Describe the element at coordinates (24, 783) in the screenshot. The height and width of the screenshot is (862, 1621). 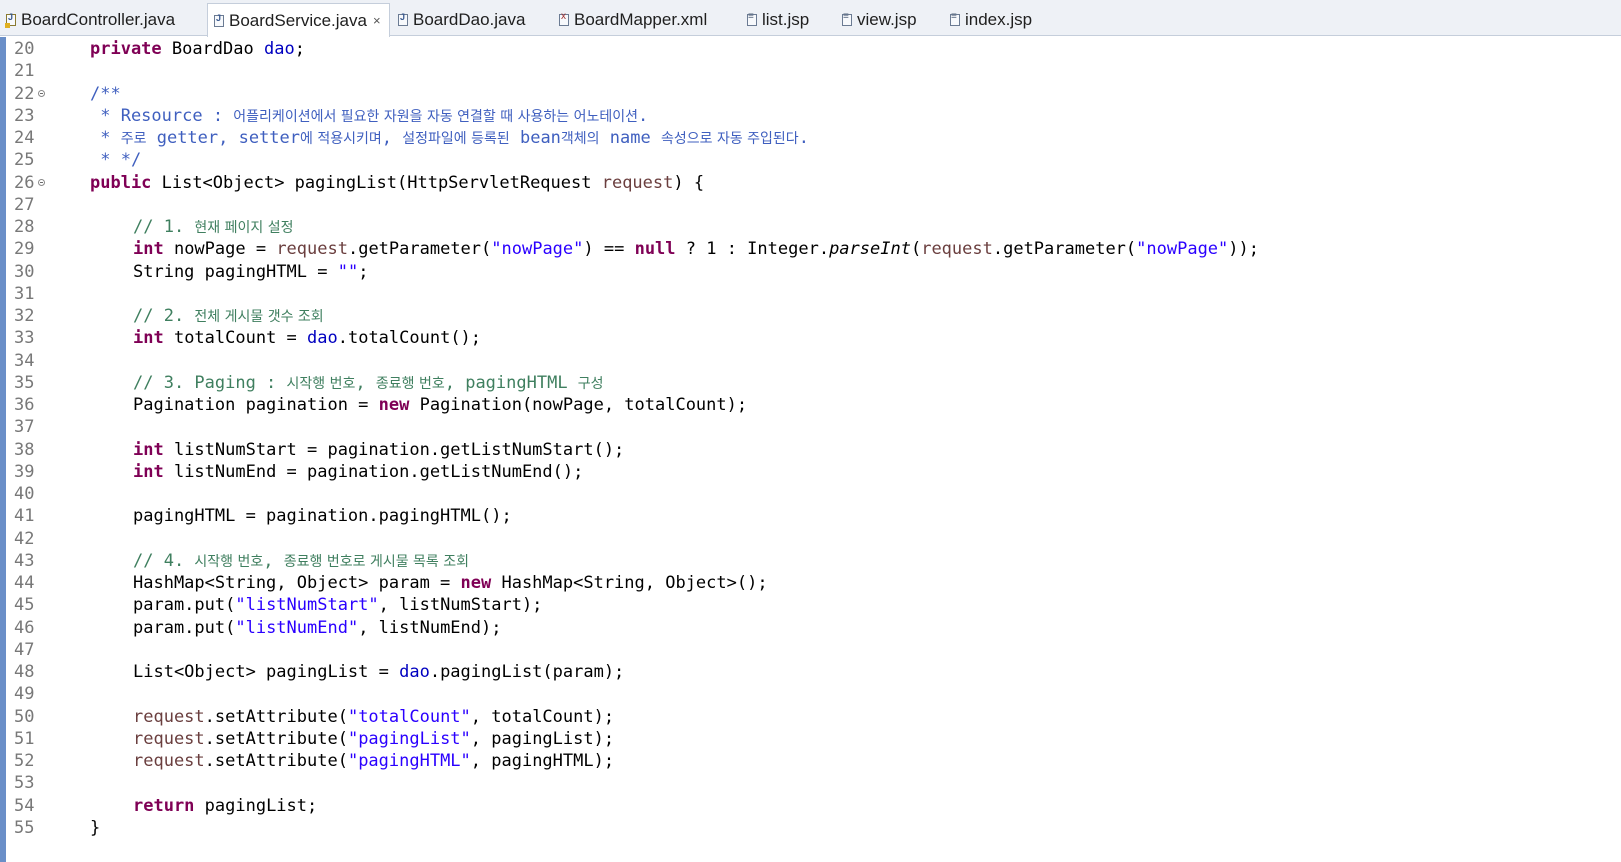
I see `line-number: 53` at that location.